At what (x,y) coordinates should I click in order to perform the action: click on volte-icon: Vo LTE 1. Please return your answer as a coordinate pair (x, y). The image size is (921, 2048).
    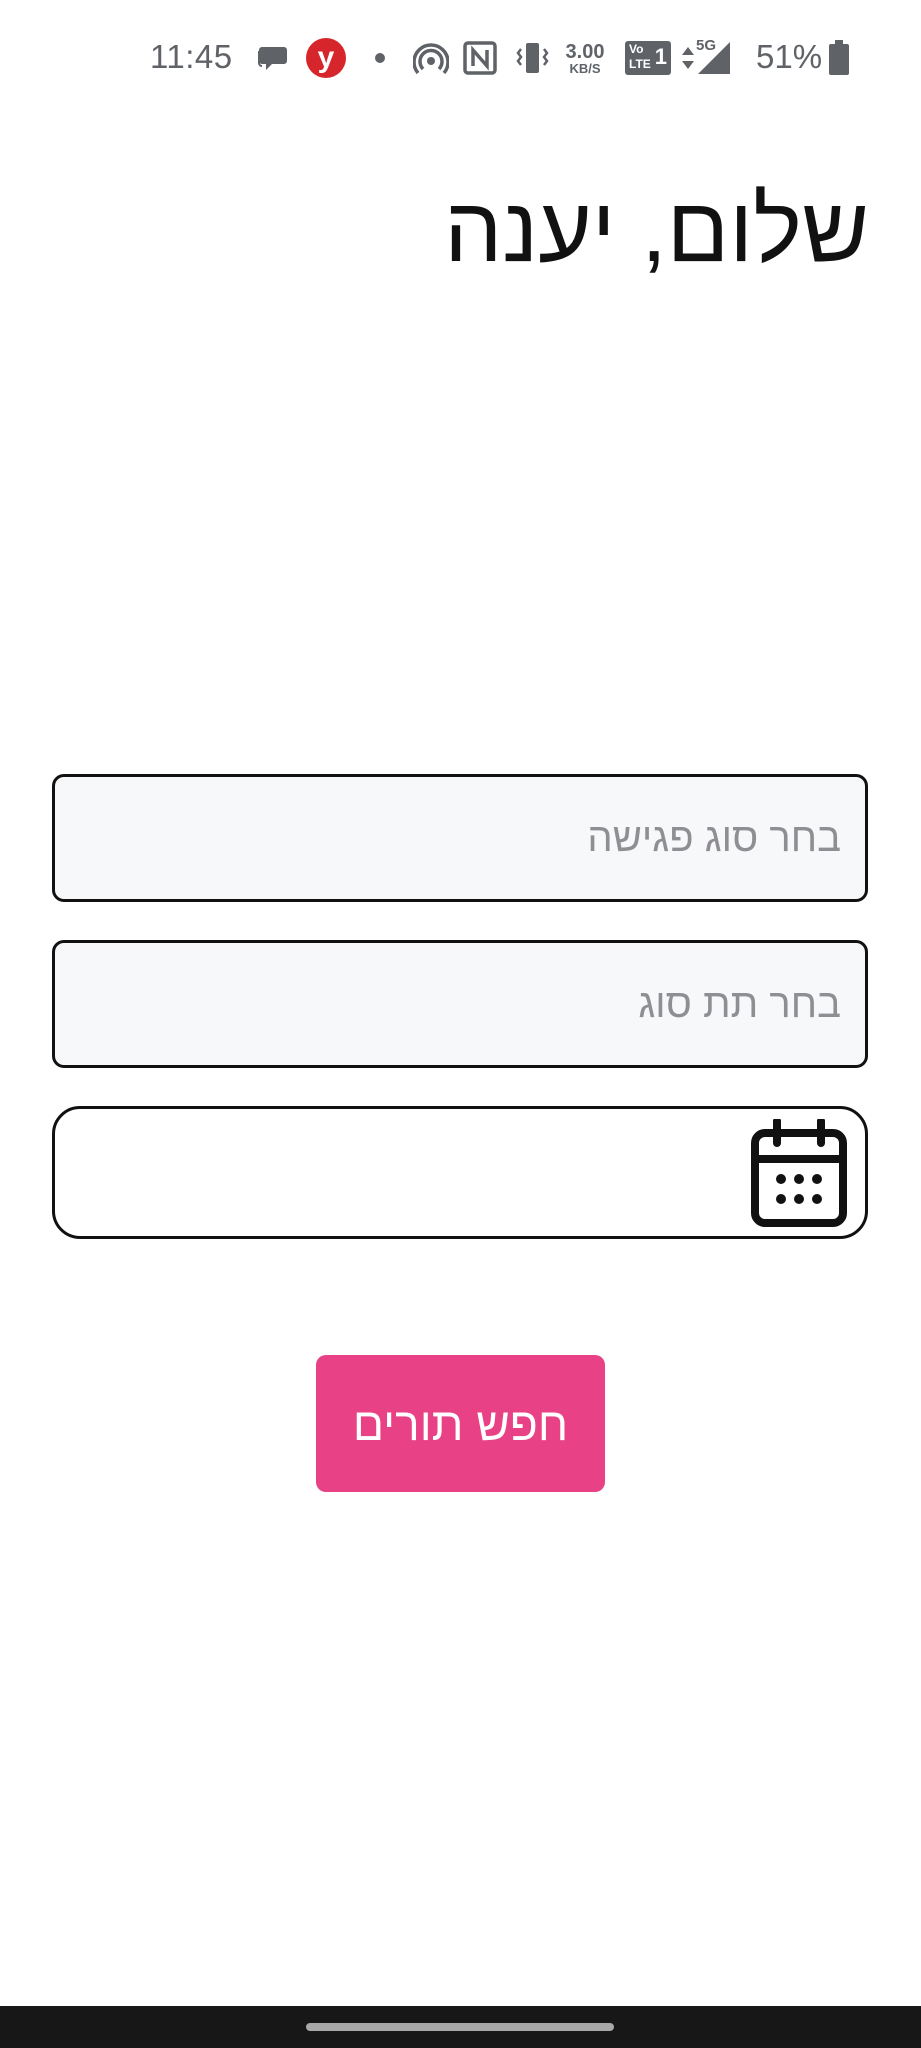
    Looking at the image, I should click on (648, 58).